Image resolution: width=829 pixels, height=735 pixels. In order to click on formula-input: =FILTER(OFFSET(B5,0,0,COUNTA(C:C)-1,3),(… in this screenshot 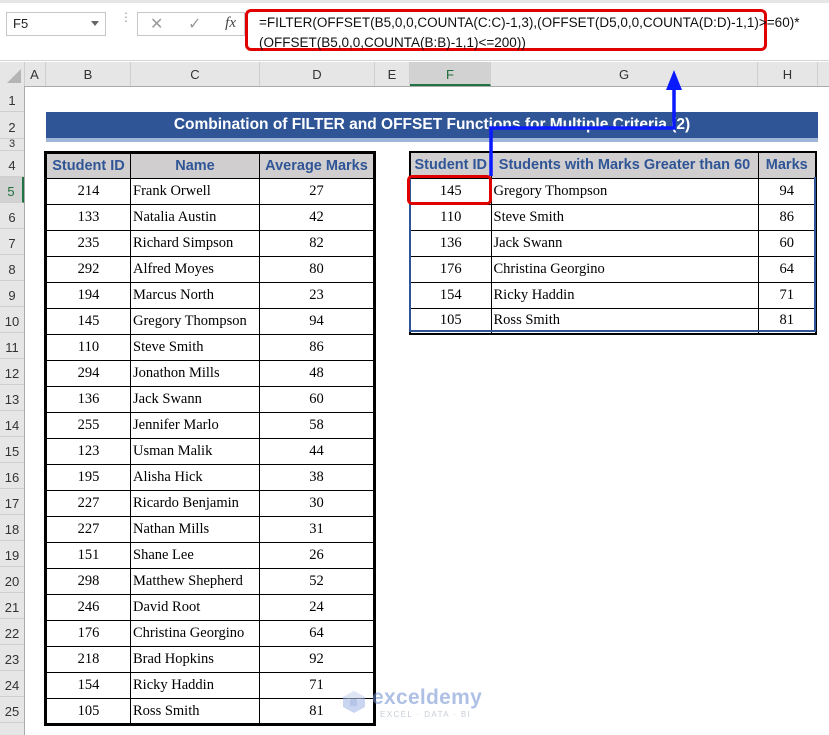, I will do `click(522, 30)`.